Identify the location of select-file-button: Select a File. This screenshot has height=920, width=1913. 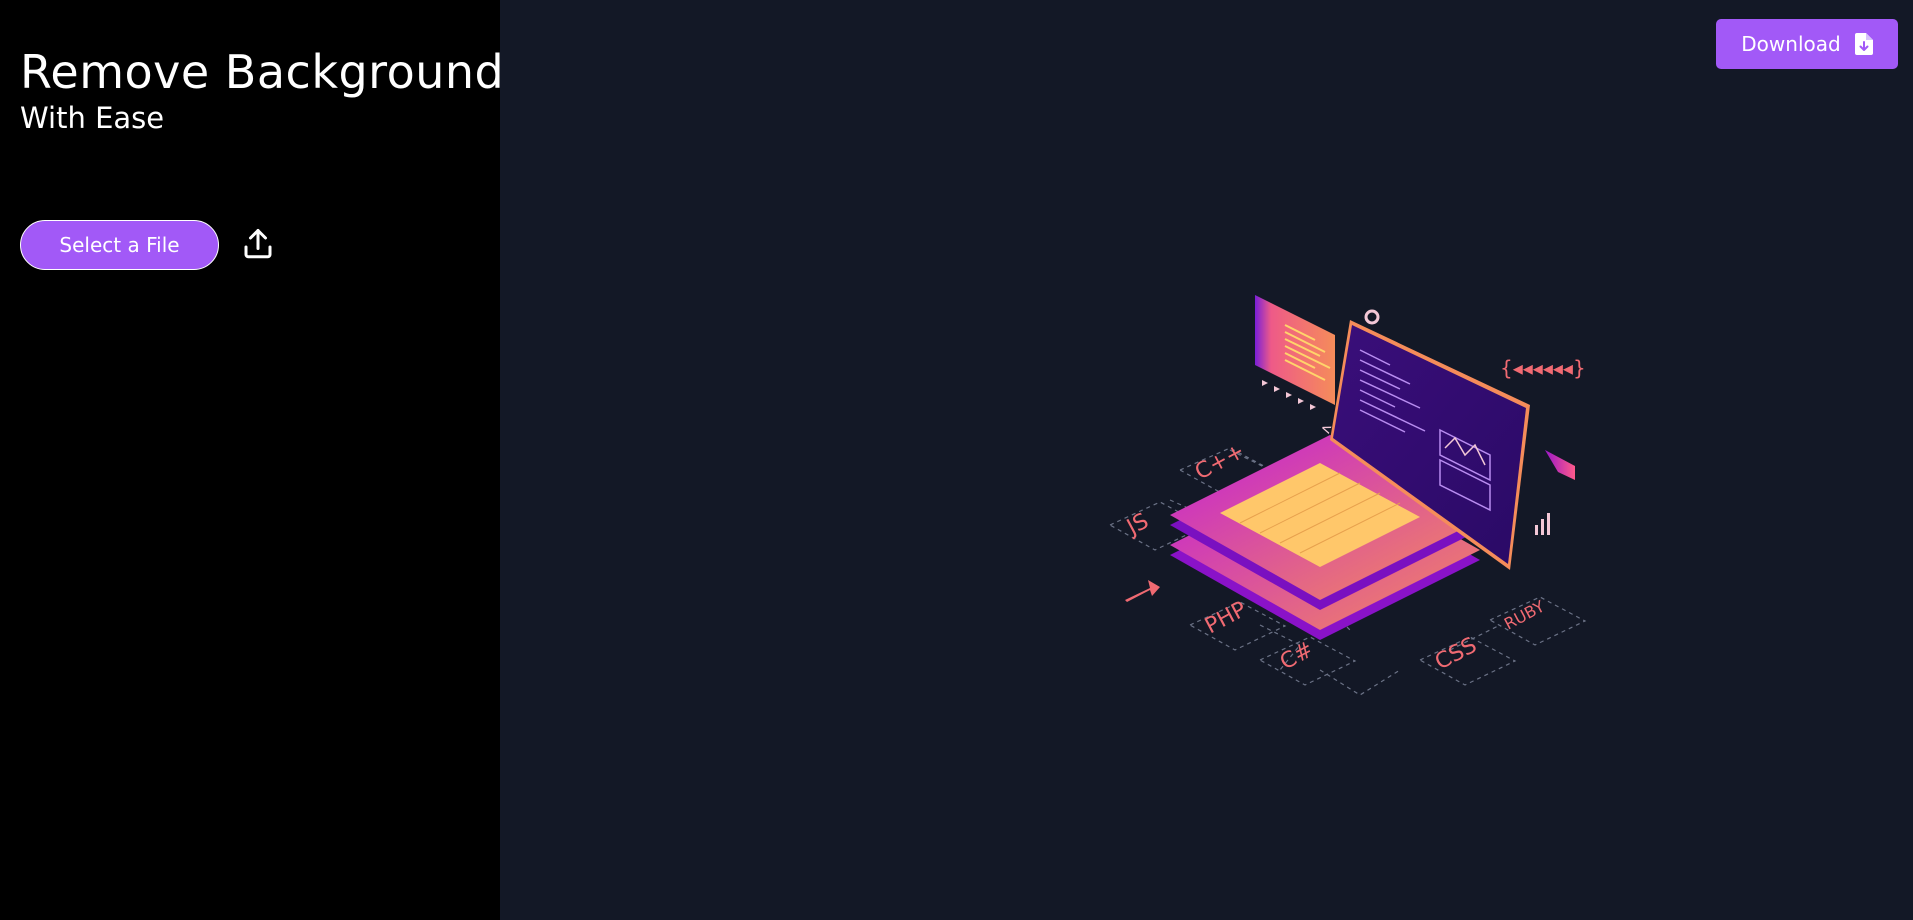
(119, 245).